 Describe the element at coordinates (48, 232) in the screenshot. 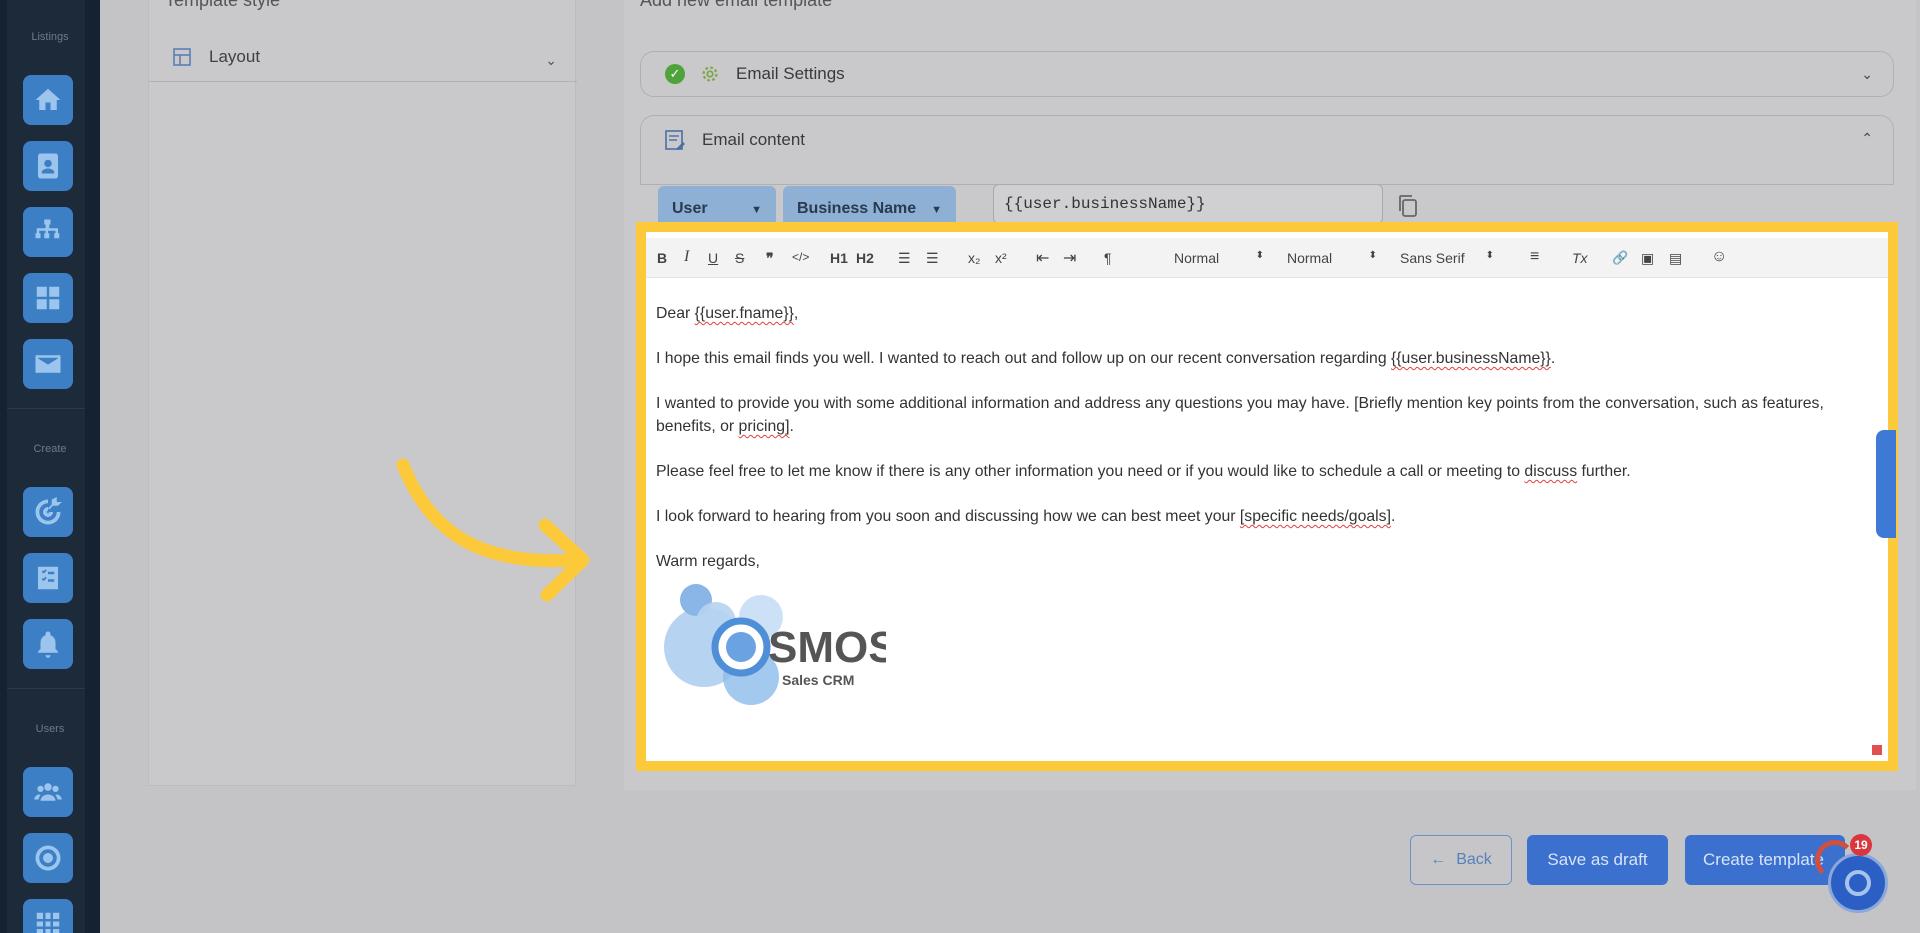

I see `org-chart-icon` at that location.